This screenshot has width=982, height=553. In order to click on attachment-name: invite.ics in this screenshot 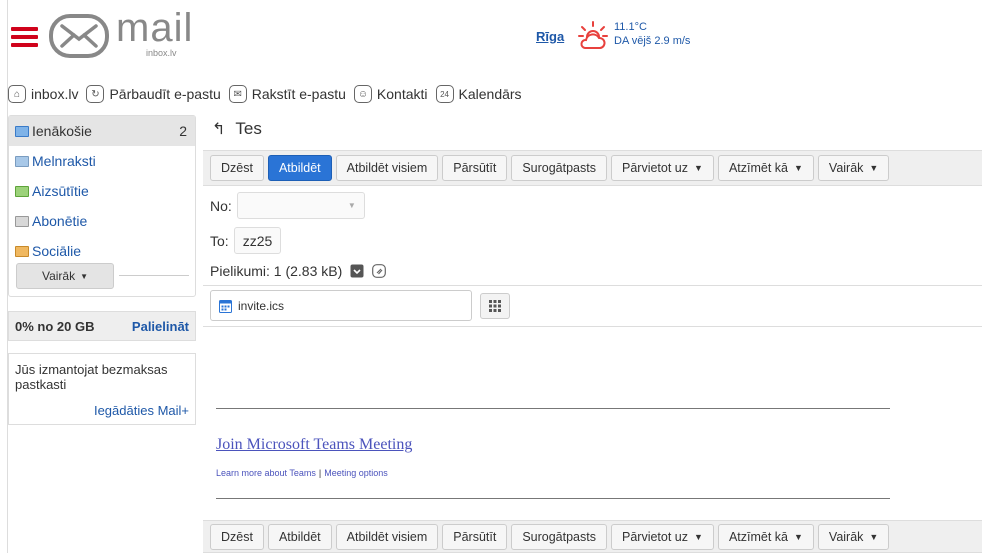, I will do `click(261, 305)`.